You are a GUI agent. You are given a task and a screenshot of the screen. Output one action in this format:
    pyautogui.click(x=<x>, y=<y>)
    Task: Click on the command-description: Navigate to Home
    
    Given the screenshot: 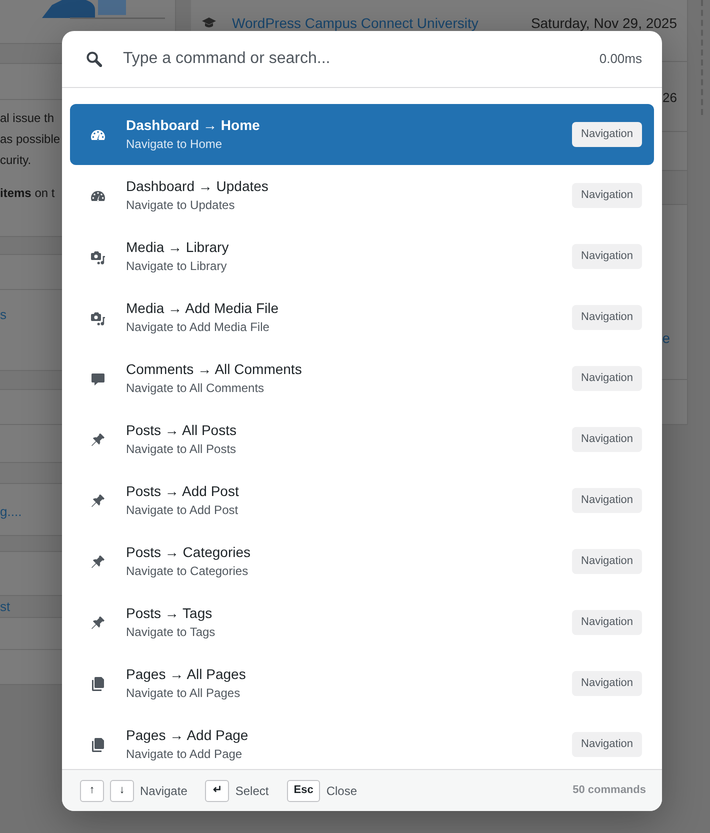 What is the action you would take?
    pyautogui.click(x=175, y=144)
    